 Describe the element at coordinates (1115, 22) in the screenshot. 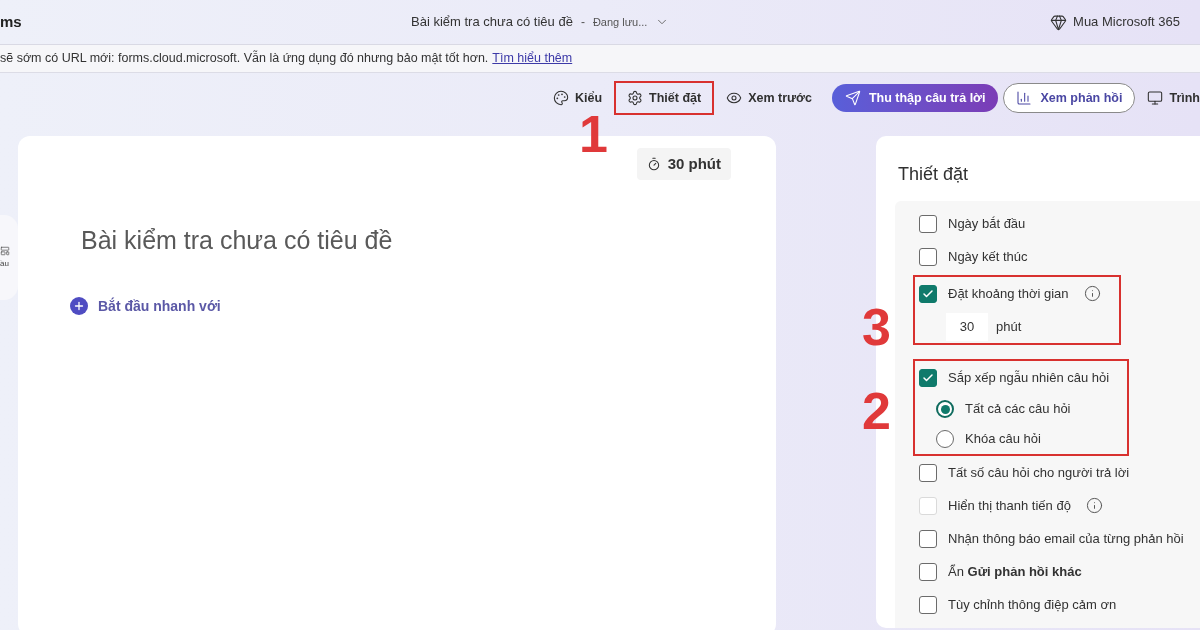

I see `buy-button: Mua Microsoft 365` at that location.